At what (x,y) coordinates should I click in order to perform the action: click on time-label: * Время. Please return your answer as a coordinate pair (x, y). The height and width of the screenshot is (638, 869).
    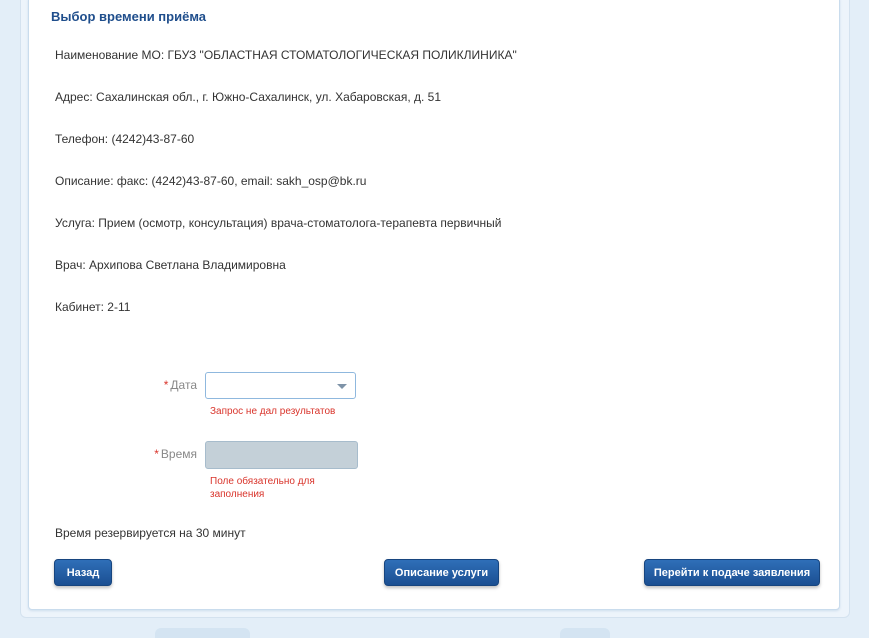
    Looking at the image, I should click on (147, 454).